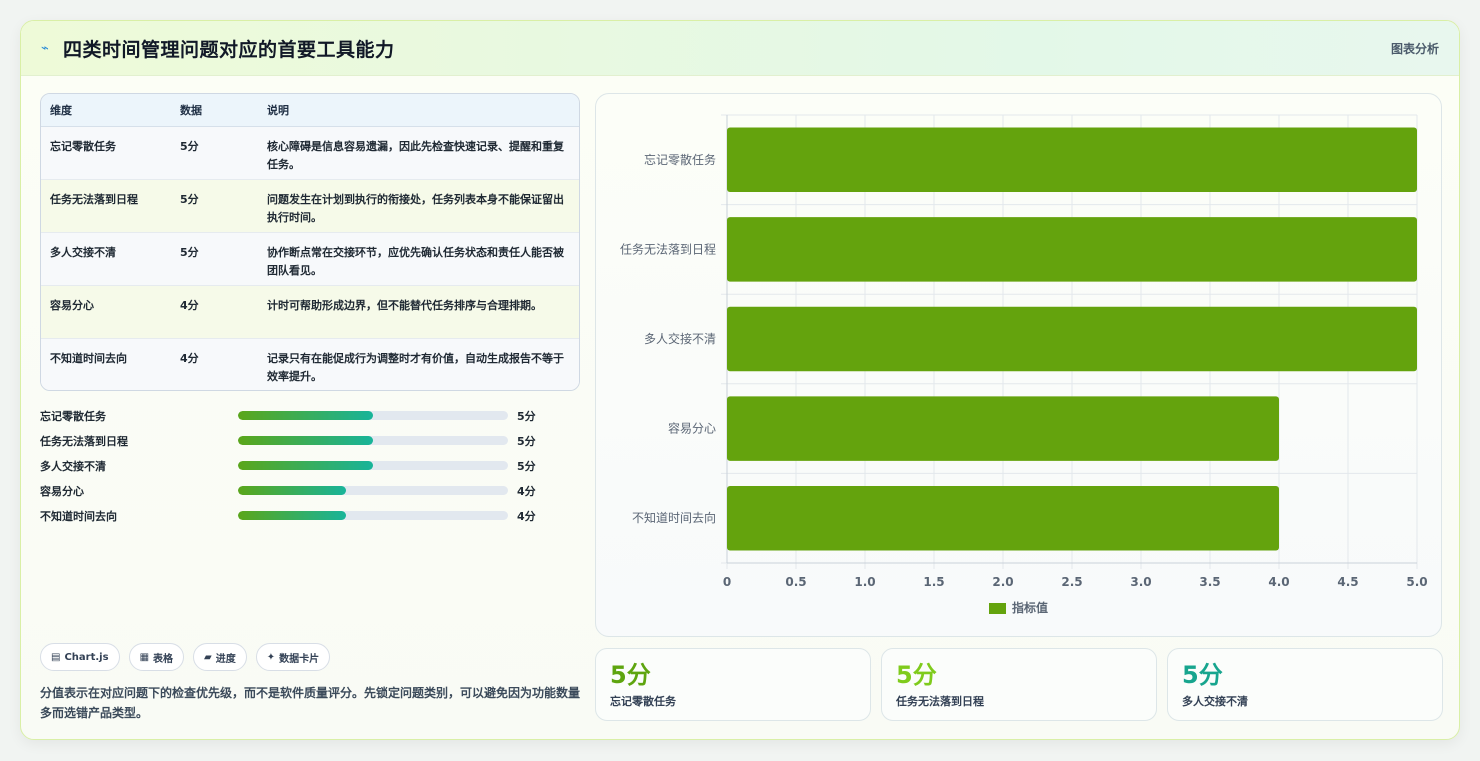 This screenshot has width=1480, height=761. I want to click on stat-caption: 任务无法落到日程, so click(940, 701).